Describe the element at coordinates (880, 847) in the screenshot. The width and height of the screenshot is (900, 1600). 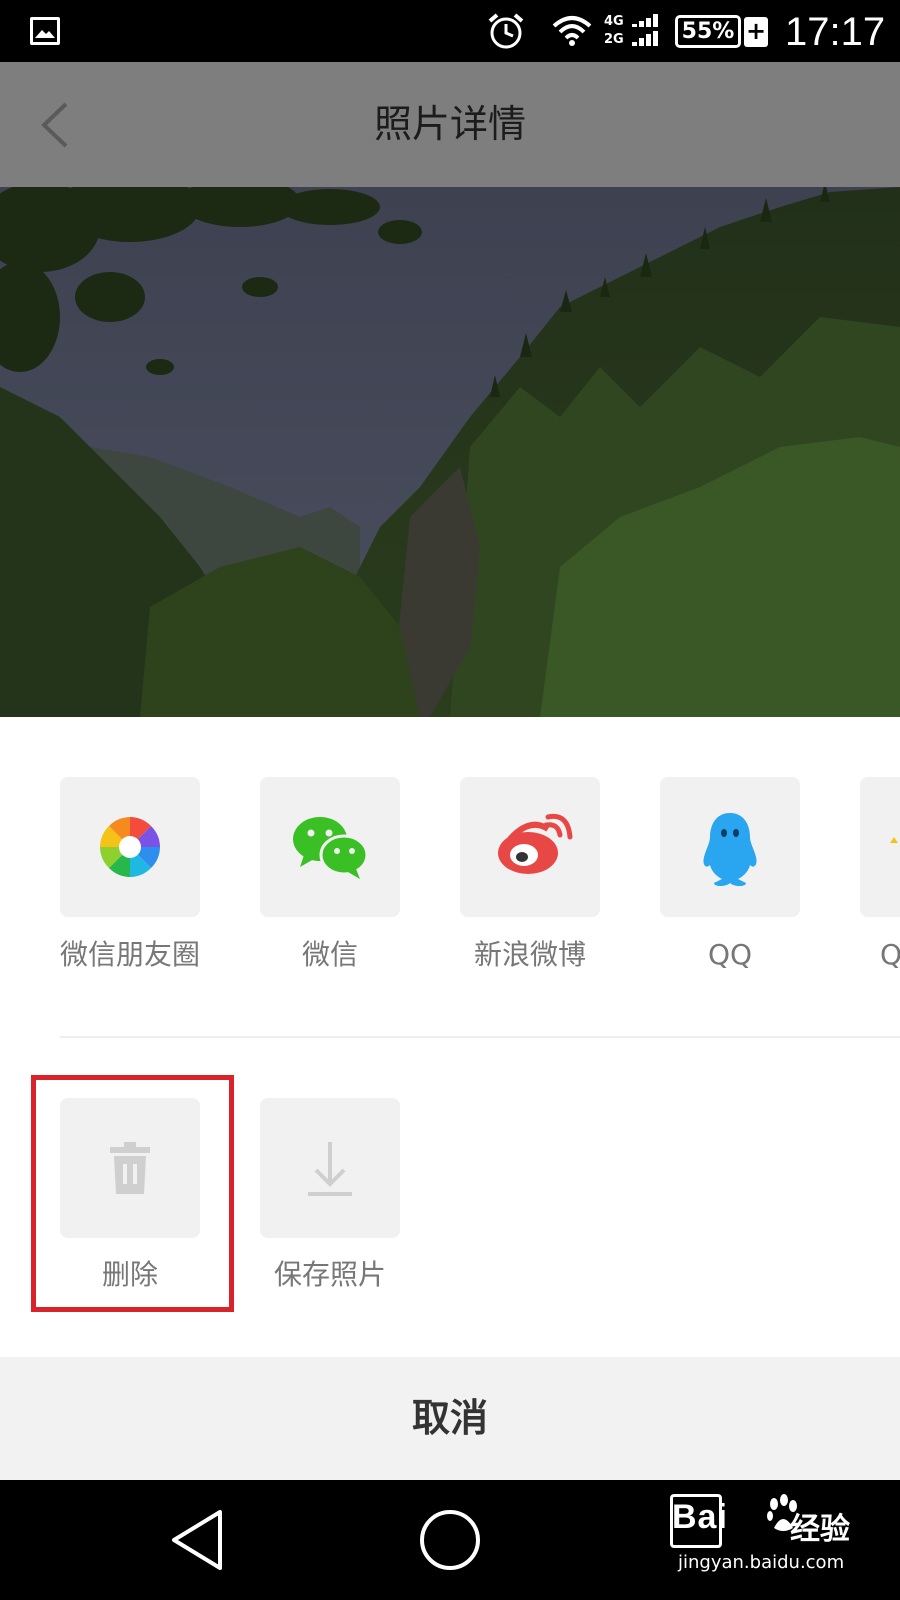
I see `share-qzone-button` at that location.